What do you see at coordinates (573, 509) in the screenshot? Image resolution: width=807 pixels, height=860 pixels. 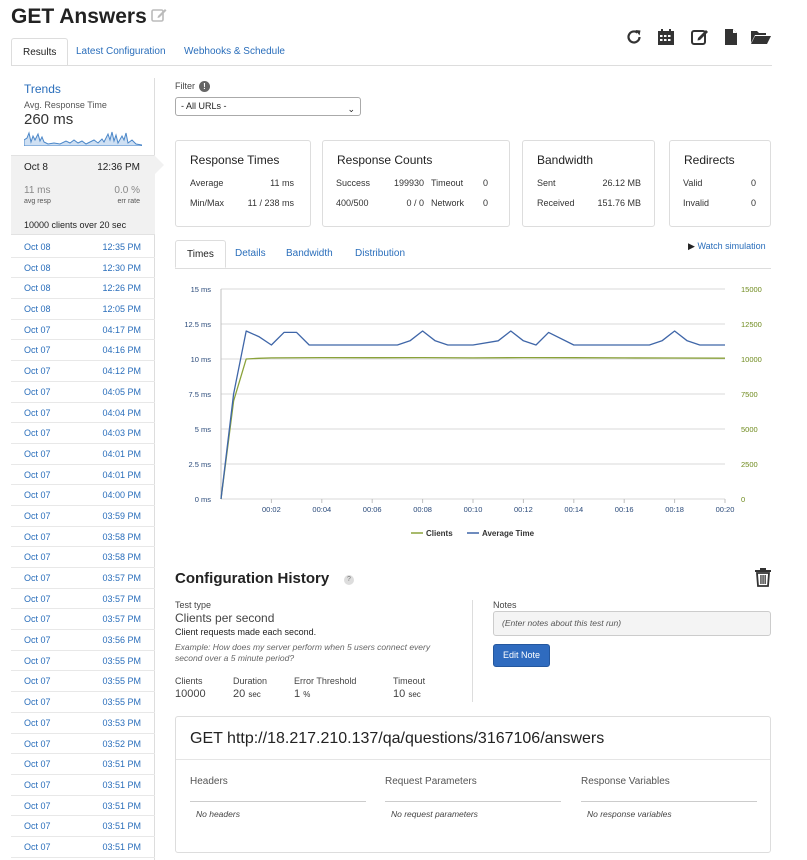 I see `x-tick-label: 00:14` at bounding box center [573, 509].